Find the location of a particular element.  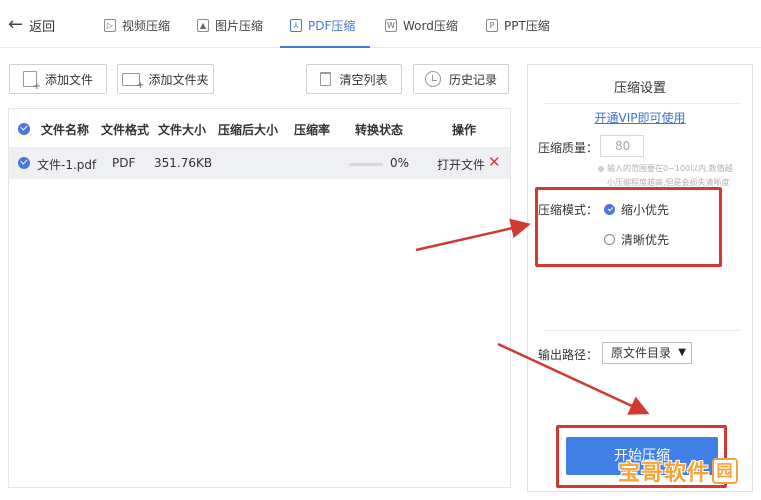

file-format: PDF is located at coordinates (124, 163).